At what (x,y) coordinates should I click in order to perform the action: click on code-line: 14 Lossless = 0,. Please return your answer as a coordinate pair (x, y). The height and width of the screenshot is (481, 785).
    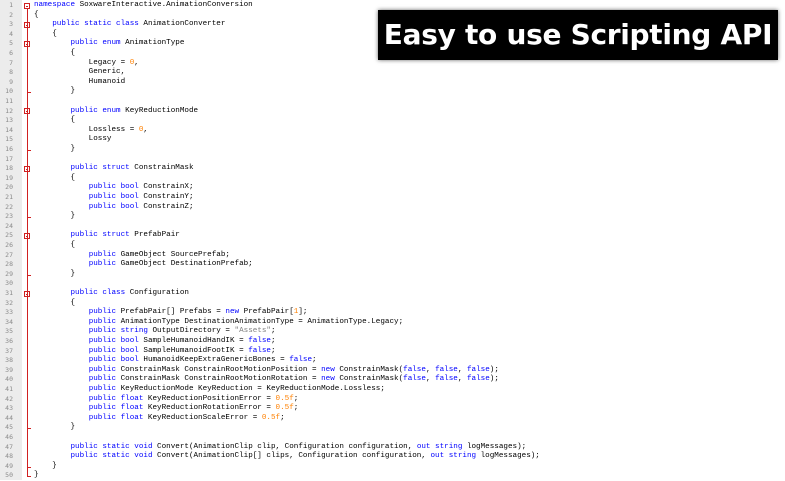
    Looking at the image, I should click on (392, 131).